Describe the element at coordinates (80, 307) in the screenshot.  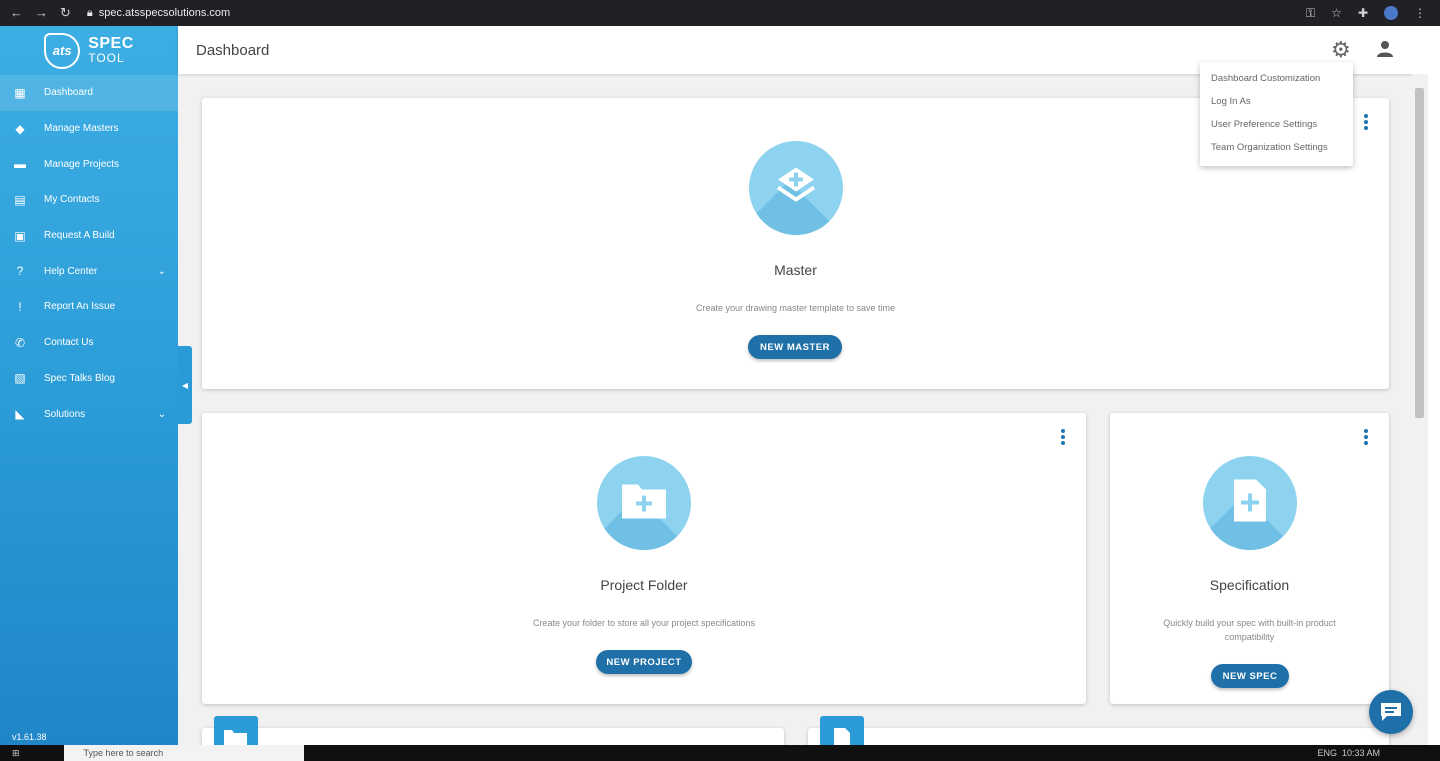
I see `sidebar-item-label: Report An Issue` at that location.